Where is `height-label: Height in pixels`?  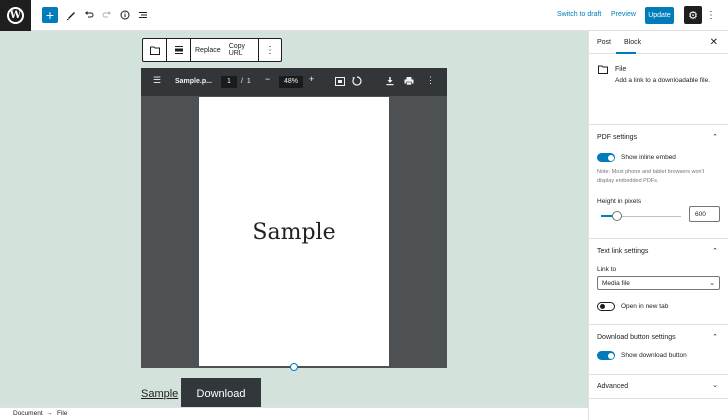 height-label: Height in pixels is located at coordinates (619, 201).